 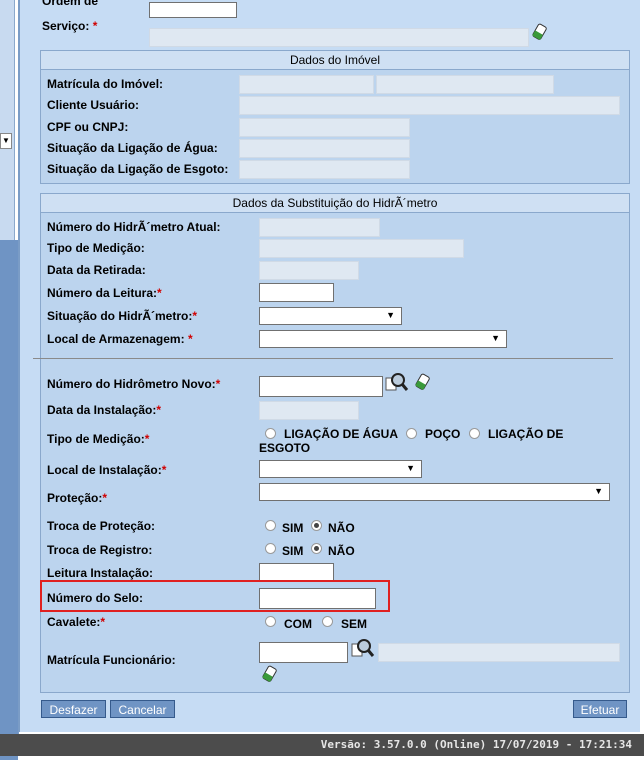 I want to click on protecao-label: Proteção:*, so click(x=77, y=498).